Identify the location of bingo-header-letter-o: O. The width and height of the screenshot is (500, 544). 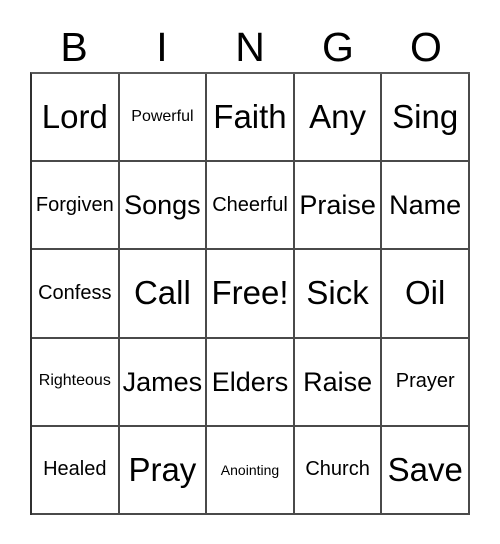
(426, 46).